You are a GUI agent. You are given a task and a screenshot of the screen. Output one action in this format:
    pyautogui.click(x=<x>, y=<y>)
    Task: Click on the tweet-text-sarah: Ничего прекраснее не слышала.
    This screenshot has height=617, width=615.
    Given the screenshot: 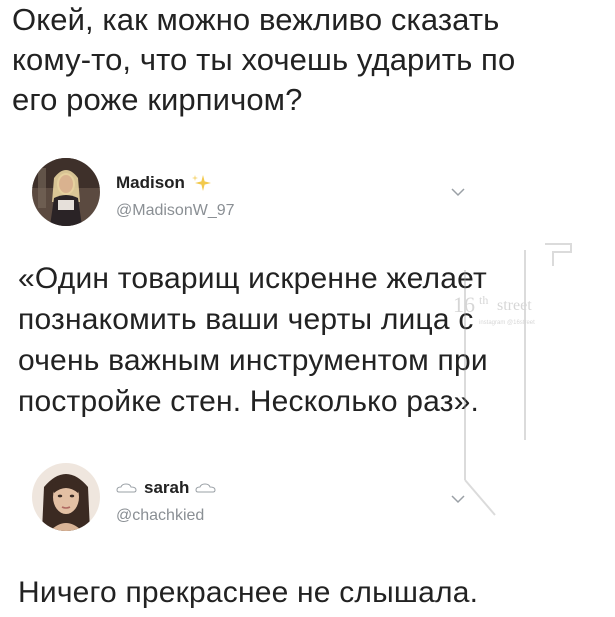 What is the action you would take?
    pyautogui.click(x=313, y=592)
    